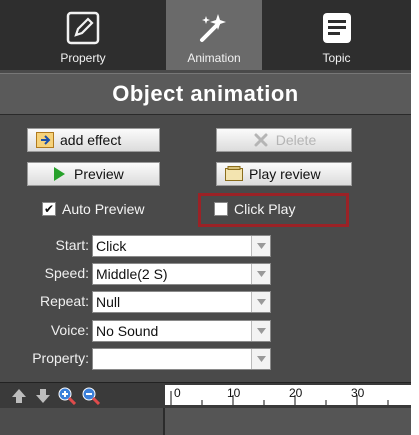 The width and height of the screenshot is (419, 435). I want to click on auto-preview-checkbox: ✔ Auto Preview, so click(93, 209).